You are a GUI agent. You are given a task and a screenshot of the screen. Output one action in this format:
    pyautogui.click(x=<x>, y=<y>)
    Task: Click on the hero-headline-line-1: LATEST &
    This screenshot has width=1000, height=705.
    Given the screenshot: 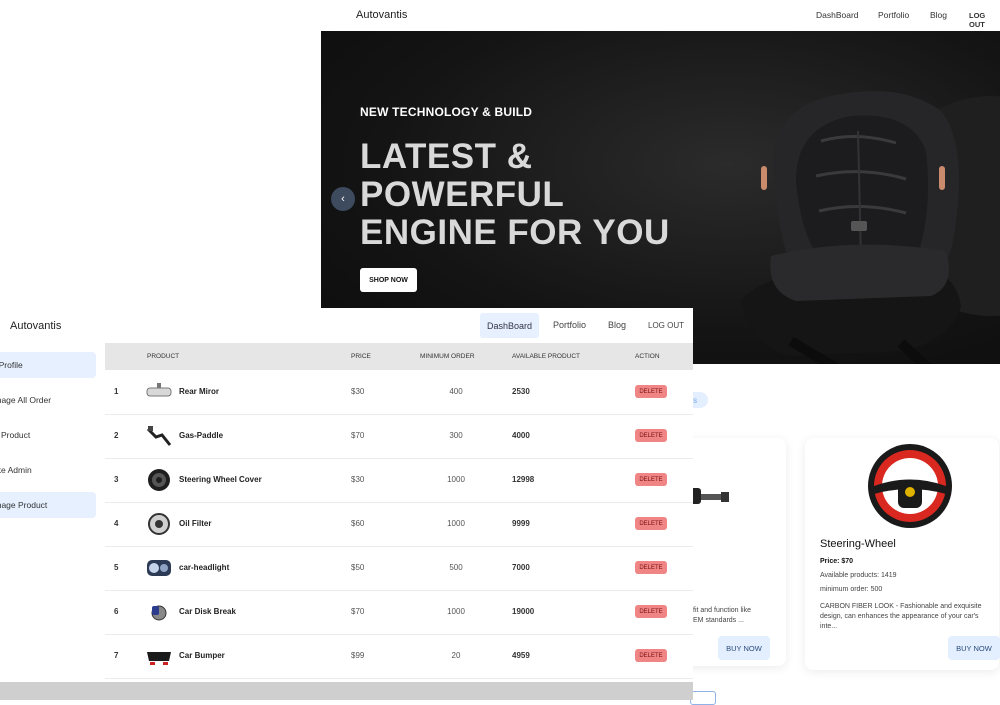 What is the action you would take?
    pyautogui.click(x=446, y=156)
    